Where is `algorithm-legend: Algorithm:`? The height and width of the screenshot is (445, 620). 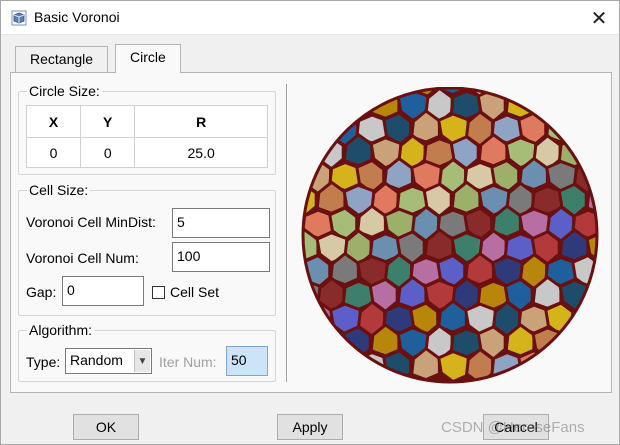 algorithm-legend: Algorithm: is located at coordinates (61, 330).